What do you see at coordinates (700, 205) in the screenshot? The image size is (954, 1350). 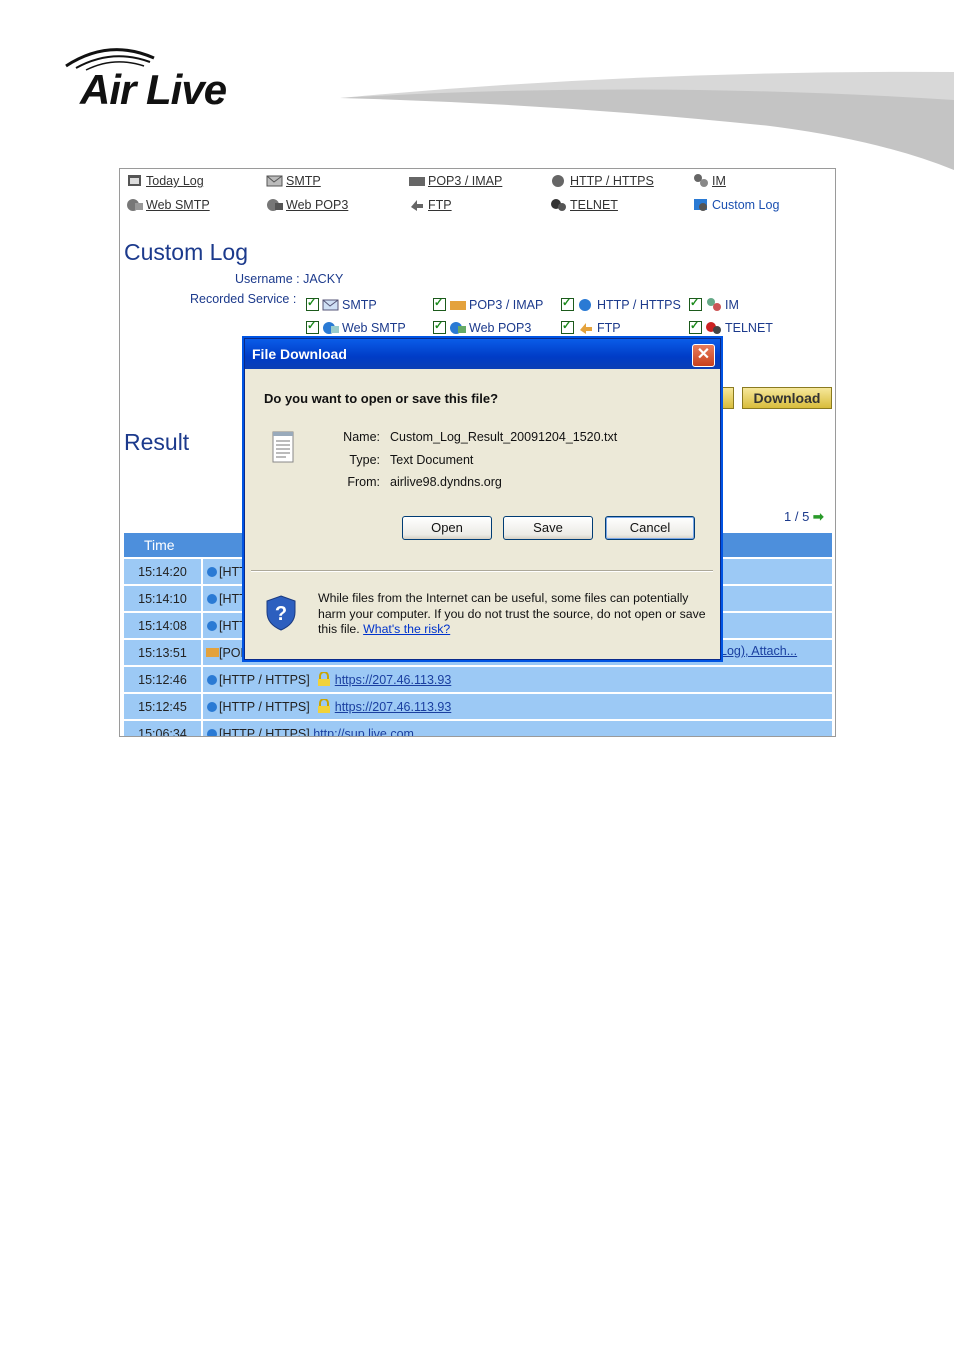 I see `custom-log-icon` at bounding box center [700, 205].